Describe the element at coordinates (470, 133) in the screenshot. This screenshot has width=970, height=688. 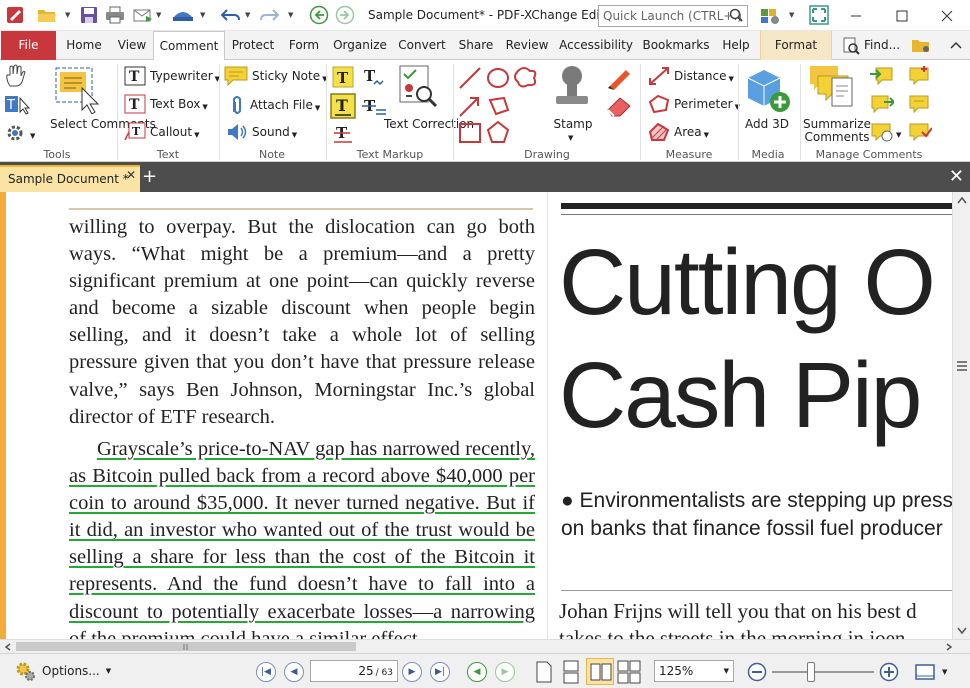
I see `rectangle-icon` at that location.